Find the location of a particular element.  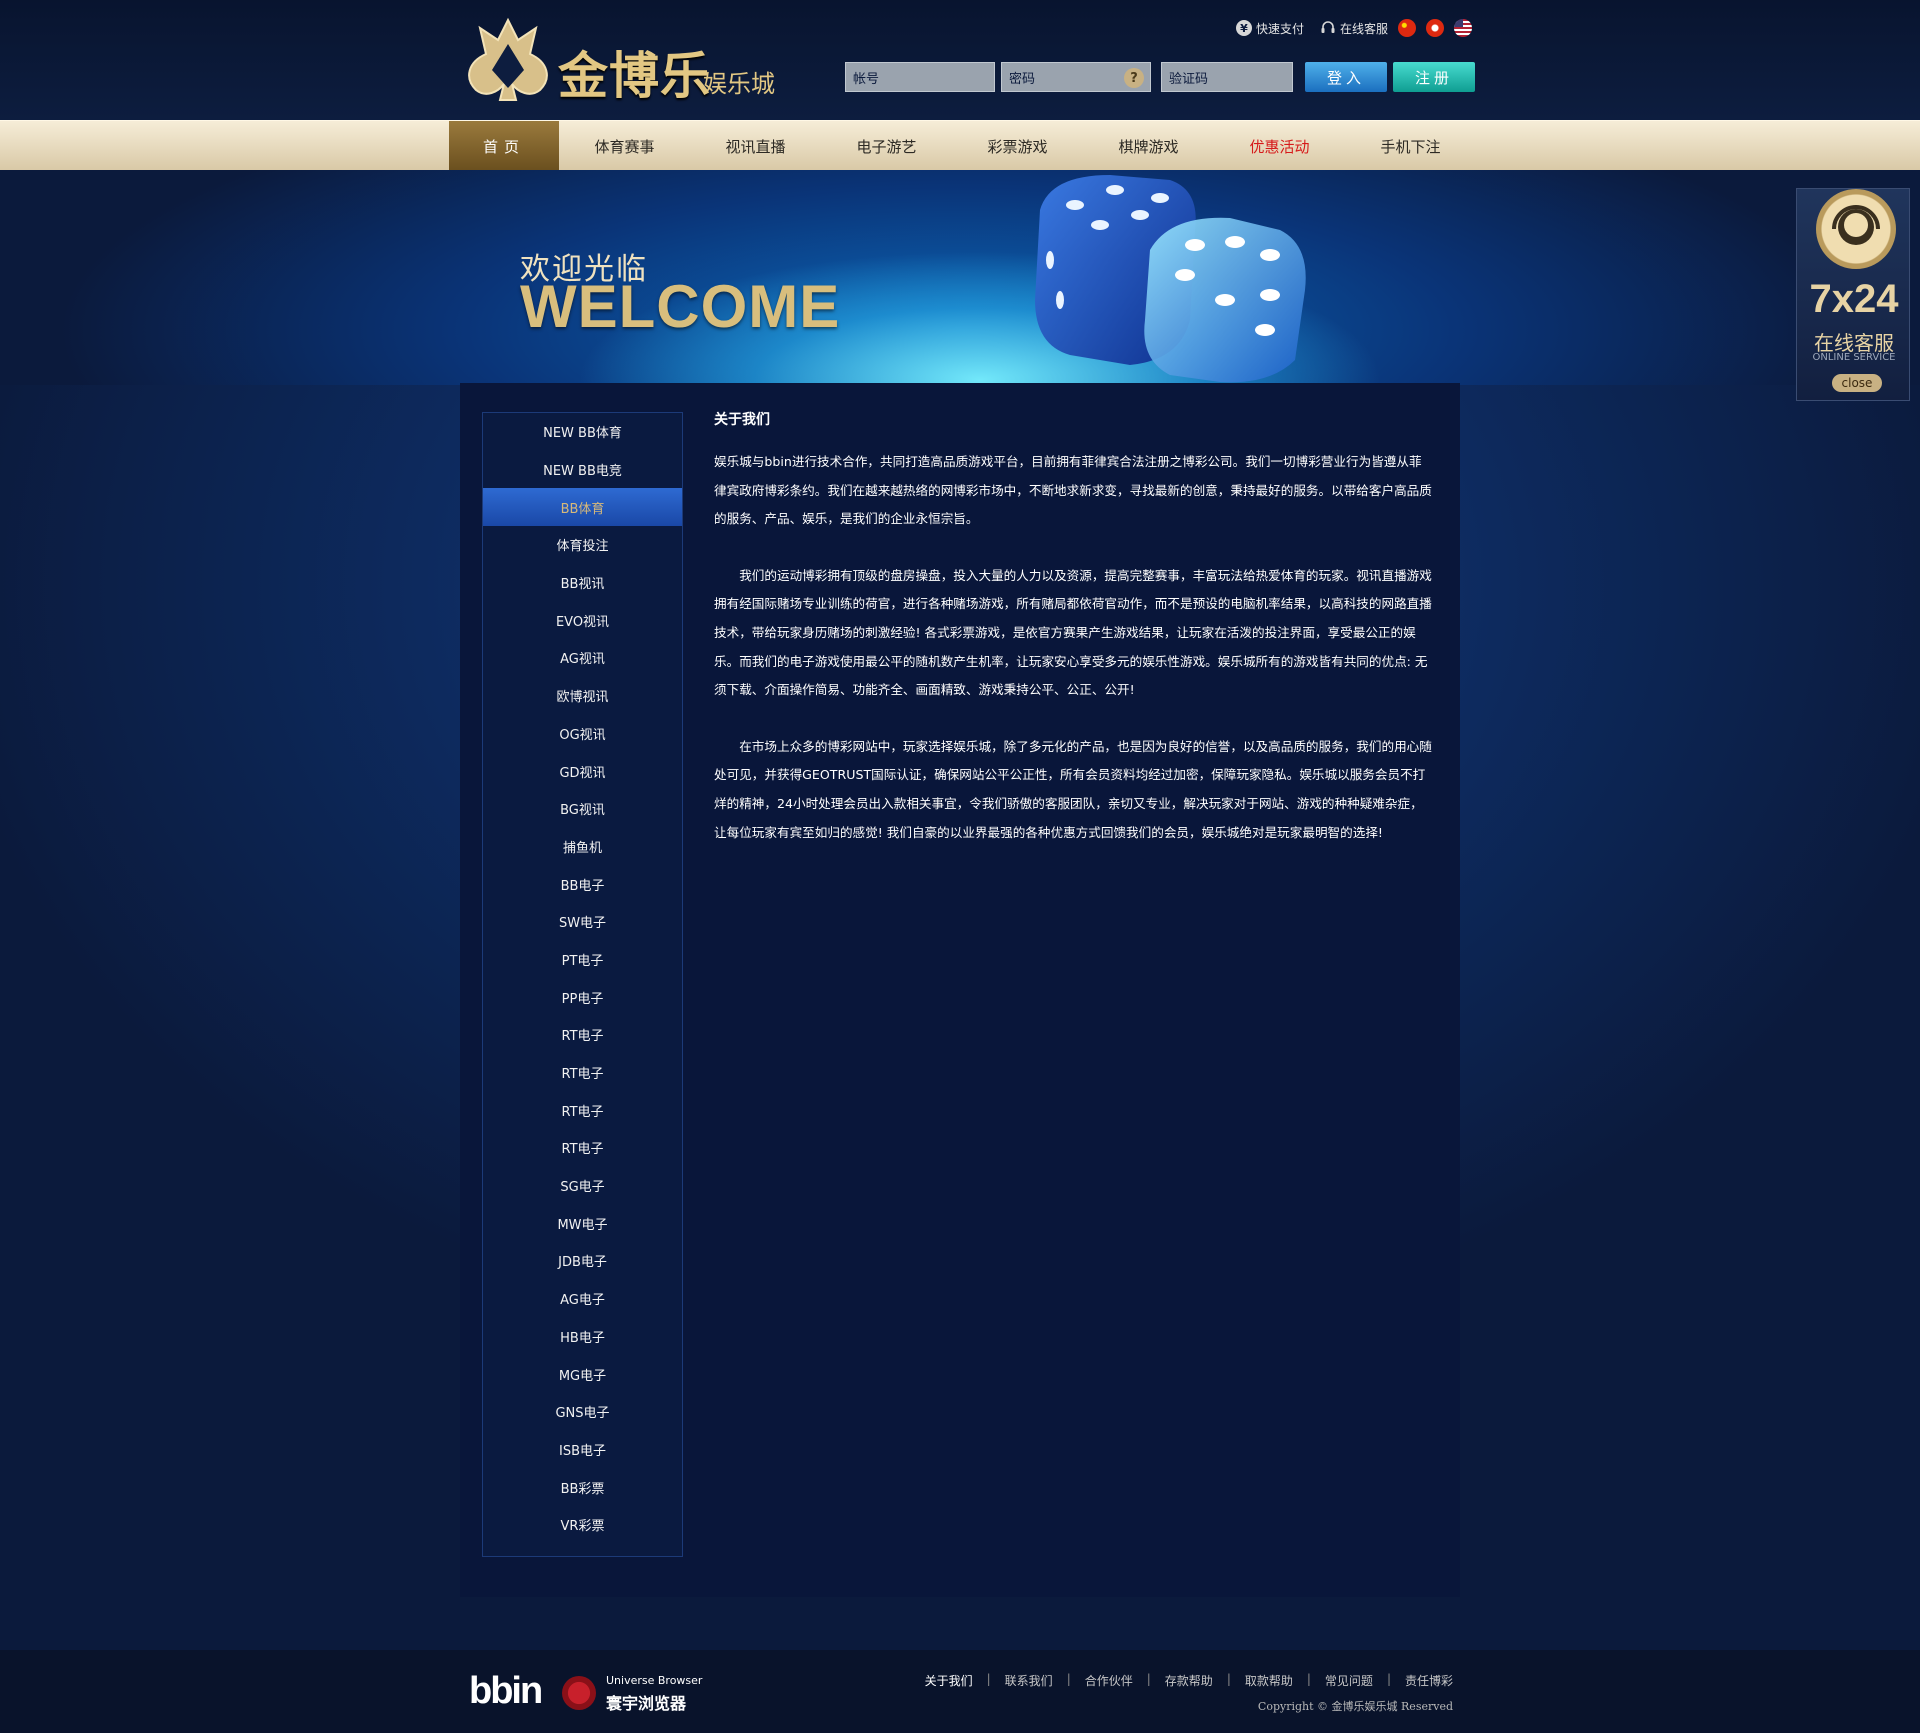

sidebar-item: BB电子 is located at coordinates (582, 884).